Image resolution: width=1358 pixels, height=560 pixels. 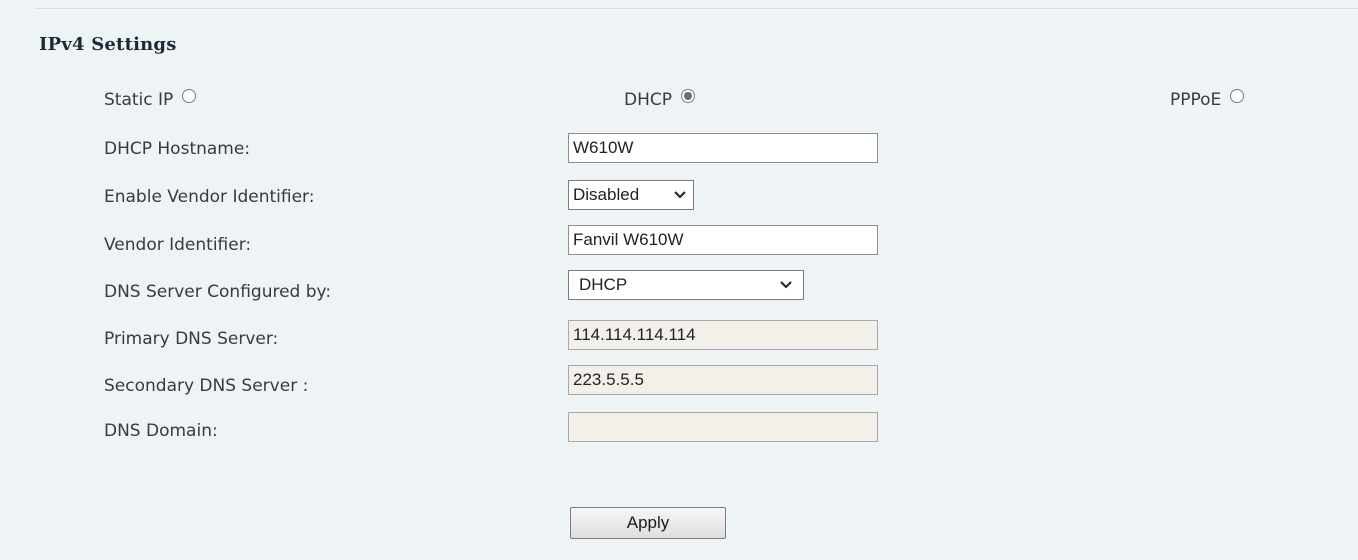 I want to click on primary-dns-input, so click(x=723, y=335).